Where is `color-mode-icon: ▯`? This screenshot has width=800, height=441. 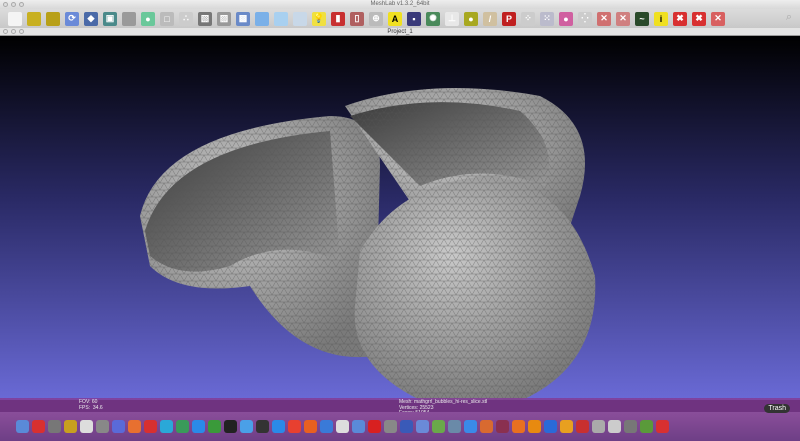
color-mode-icon: ▯ is located at coordinates (357, 18).